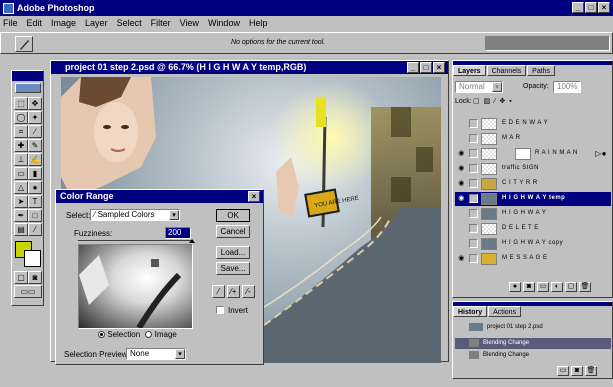  What do you see at coordinates (24, 44) in the screenshot?
I see `current-tool-icon` at bounding box center [24, 44].